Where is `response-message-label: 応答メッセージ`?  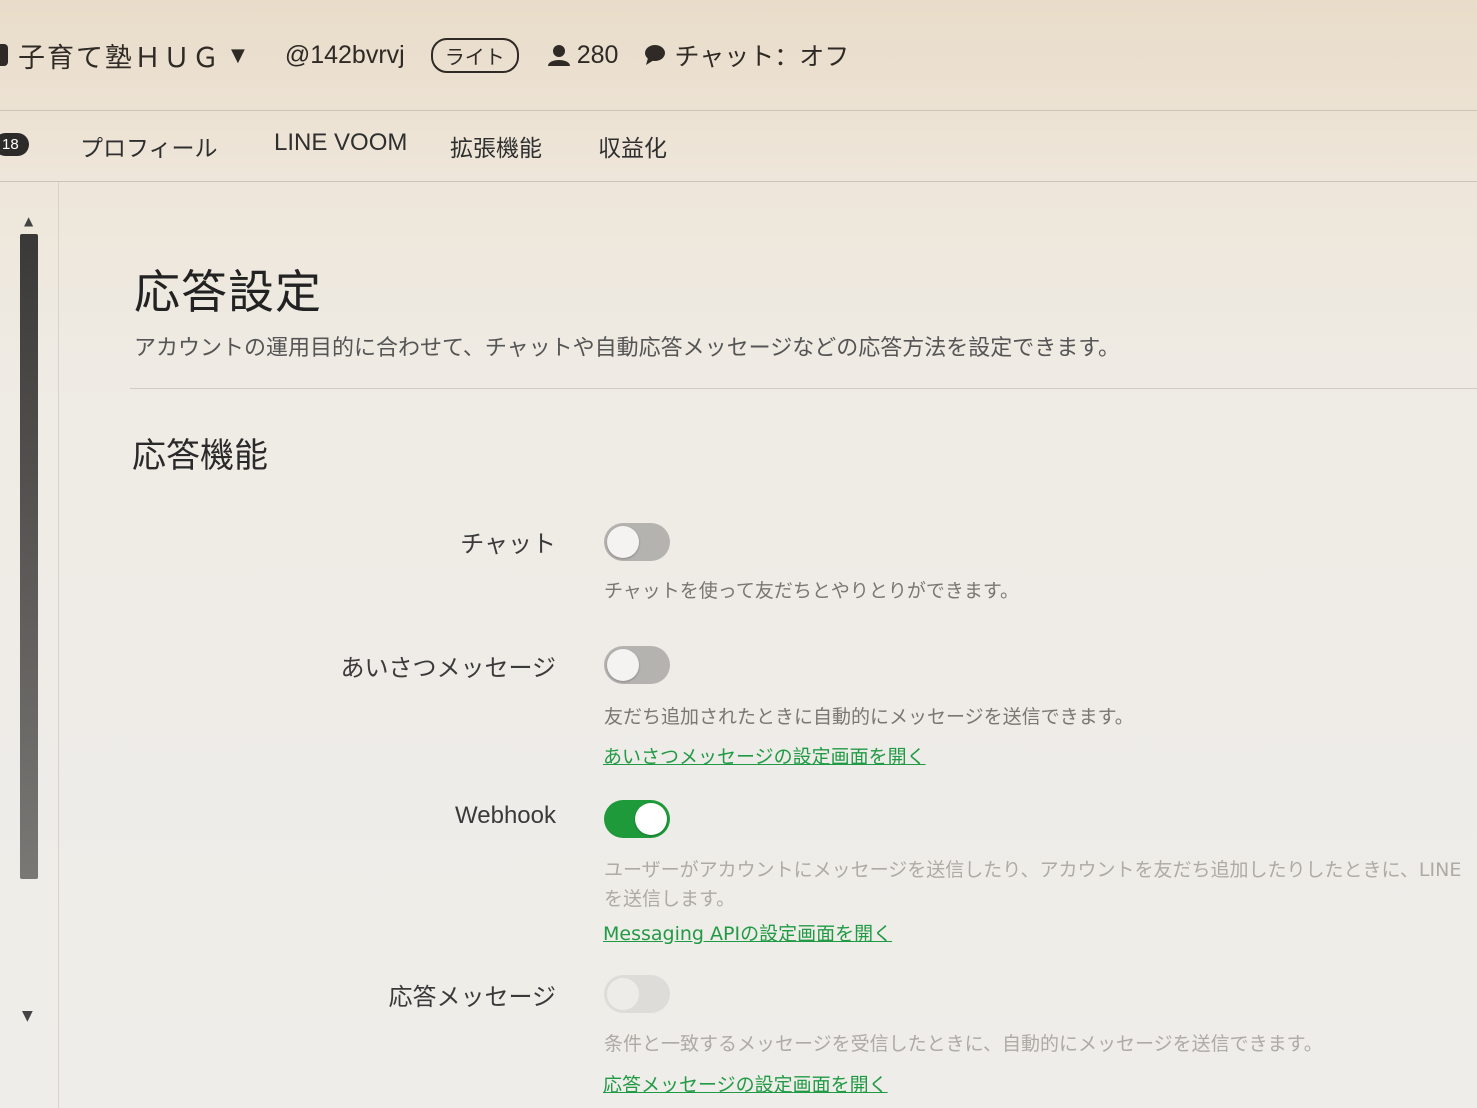
response-message-label: 応答メッセージ is located at coordinates (472, 997).